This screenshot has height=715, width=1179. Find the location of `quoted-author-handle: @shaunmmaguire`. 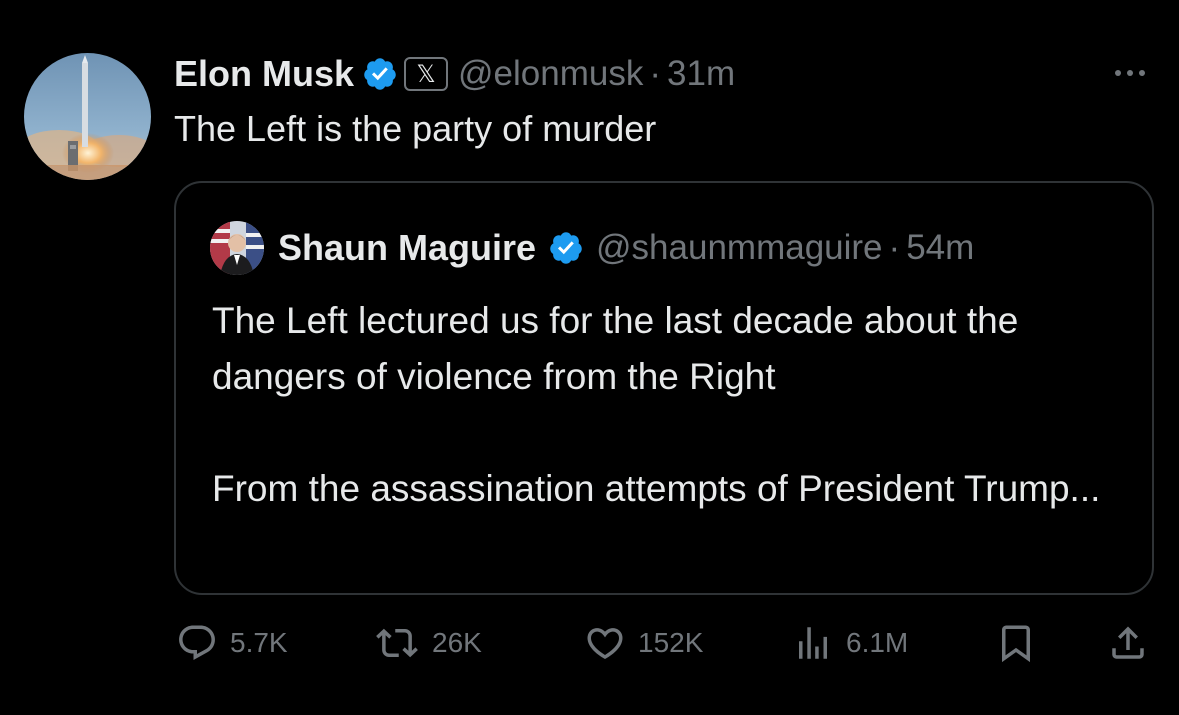

quoted-author-handle: @shaunmmaguire is located at coordinates (739, 248).